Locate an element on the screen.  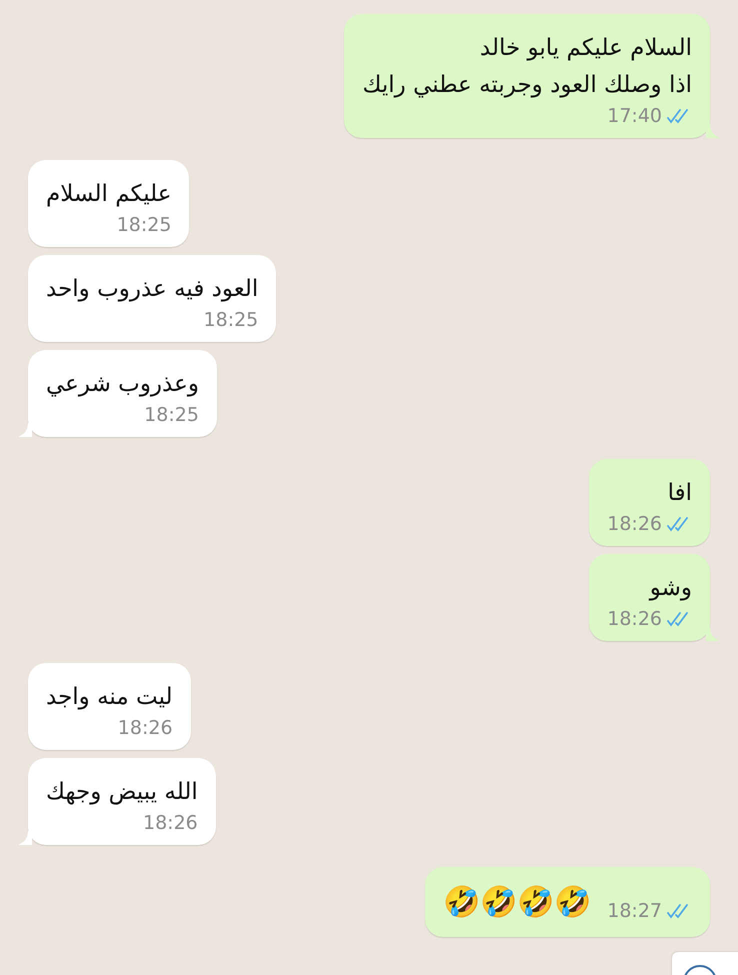
message-text: عليكم السلام is located at coordinates (109, 194).